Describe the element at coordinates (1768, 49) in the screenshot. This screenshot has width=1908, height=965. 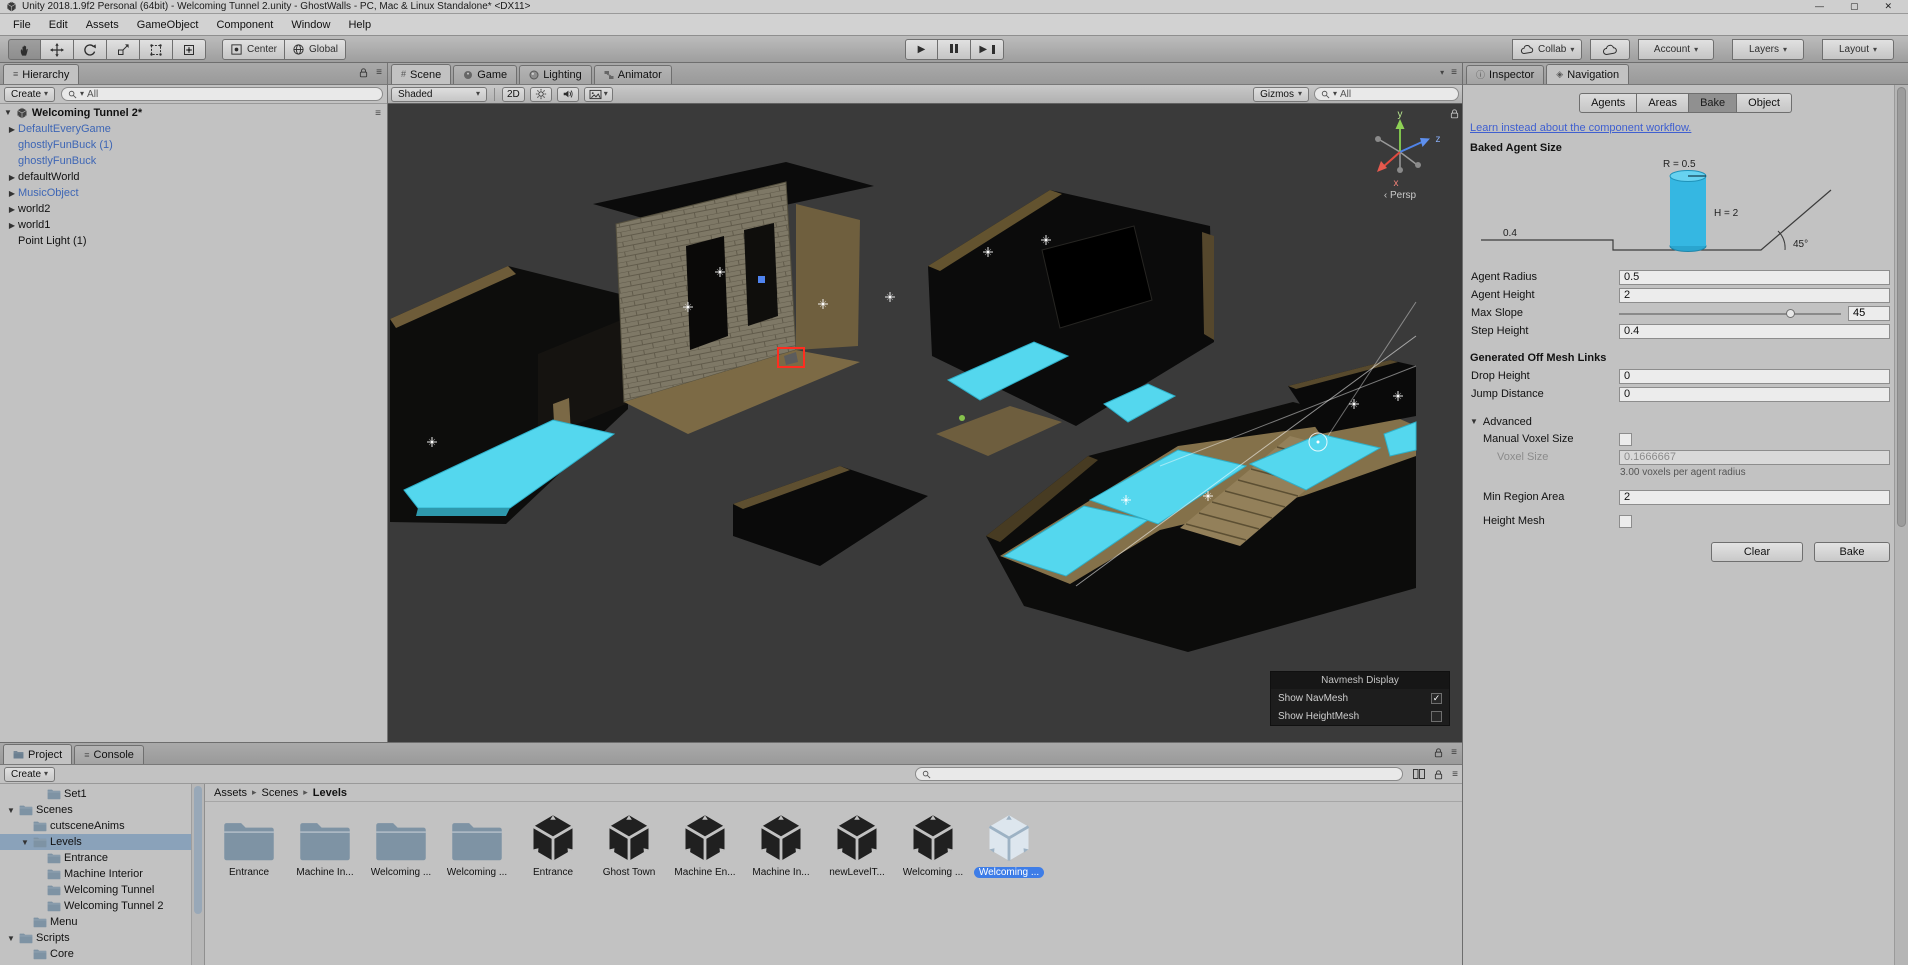
I see `layers-dropdown: Layers ▾` at that location.